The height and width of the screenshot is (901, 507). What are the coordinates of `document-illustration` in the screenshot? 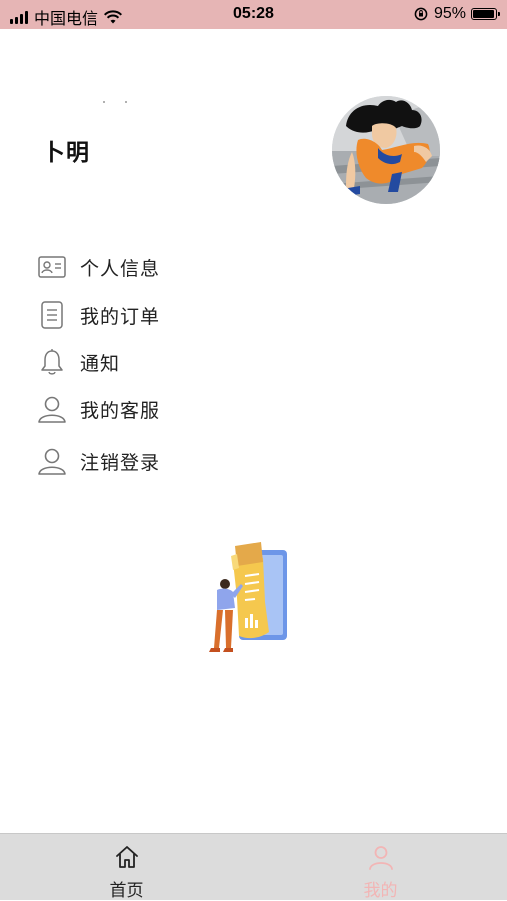 It's located at (248, 597).